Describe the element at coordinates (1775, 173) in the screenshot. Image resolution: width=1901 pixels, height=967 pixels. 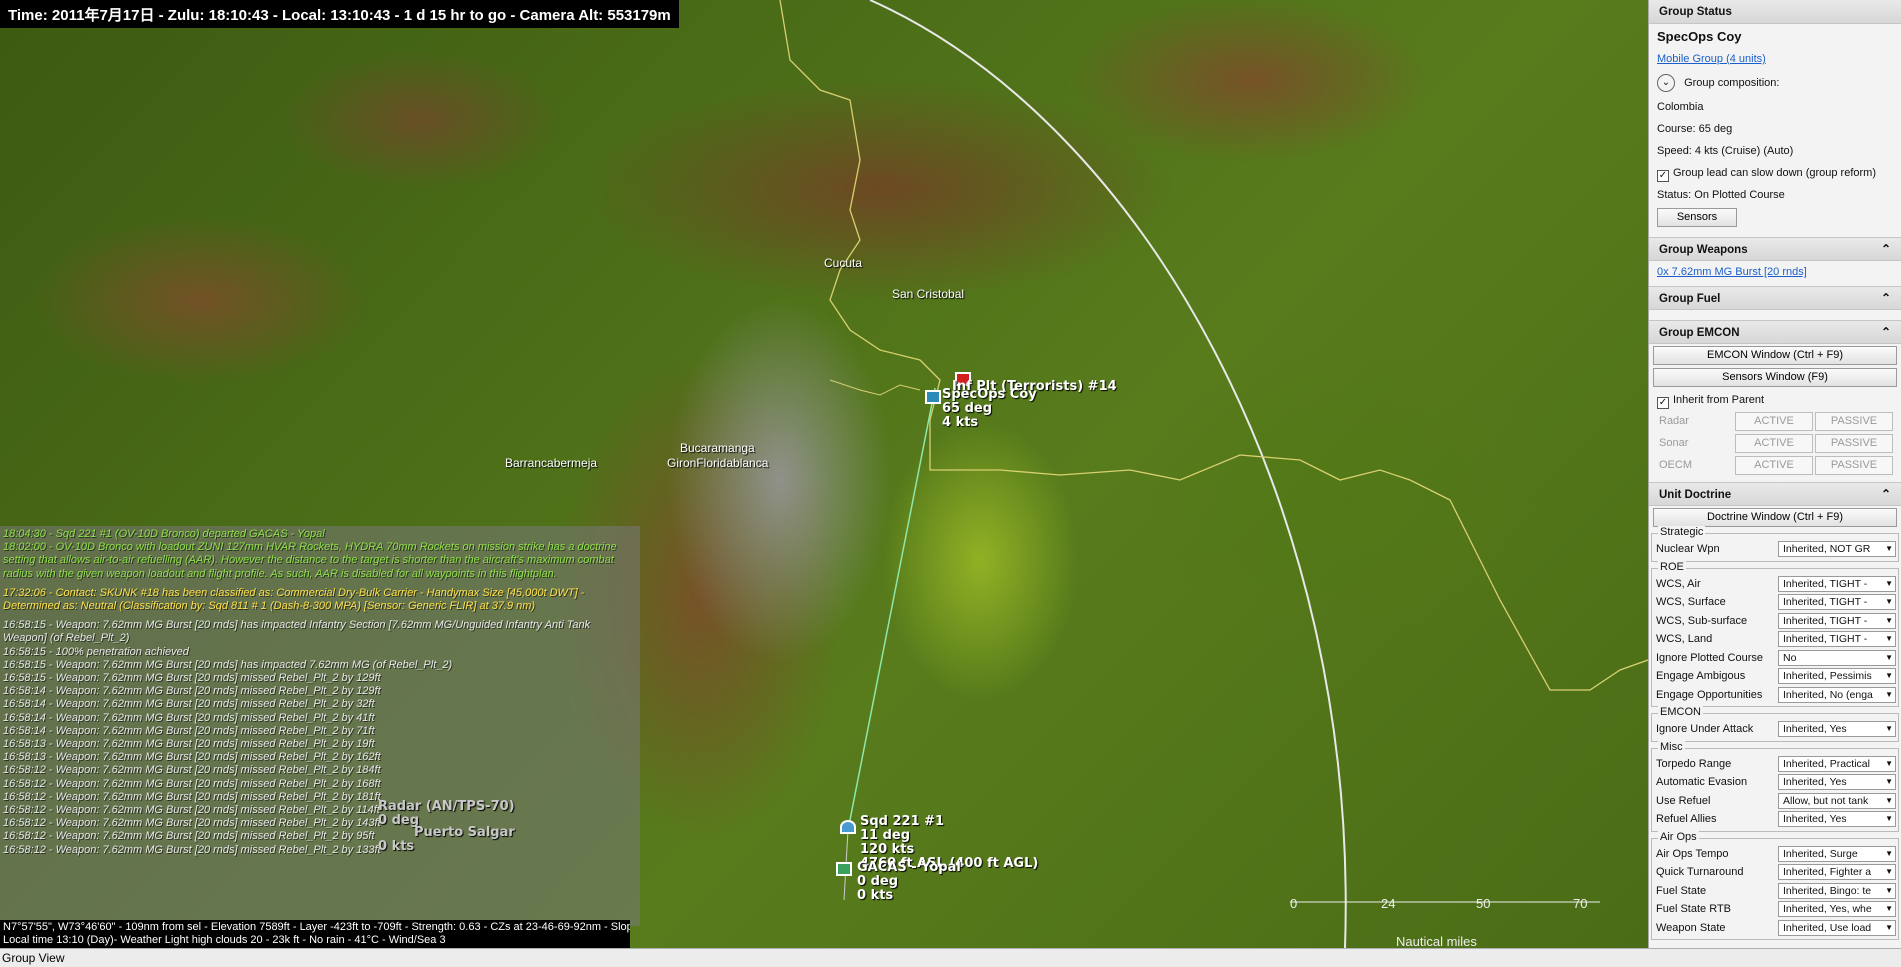
I see `slowdown-checkbox-row: ✓ Group lead can slow down (group reform)` at that location.